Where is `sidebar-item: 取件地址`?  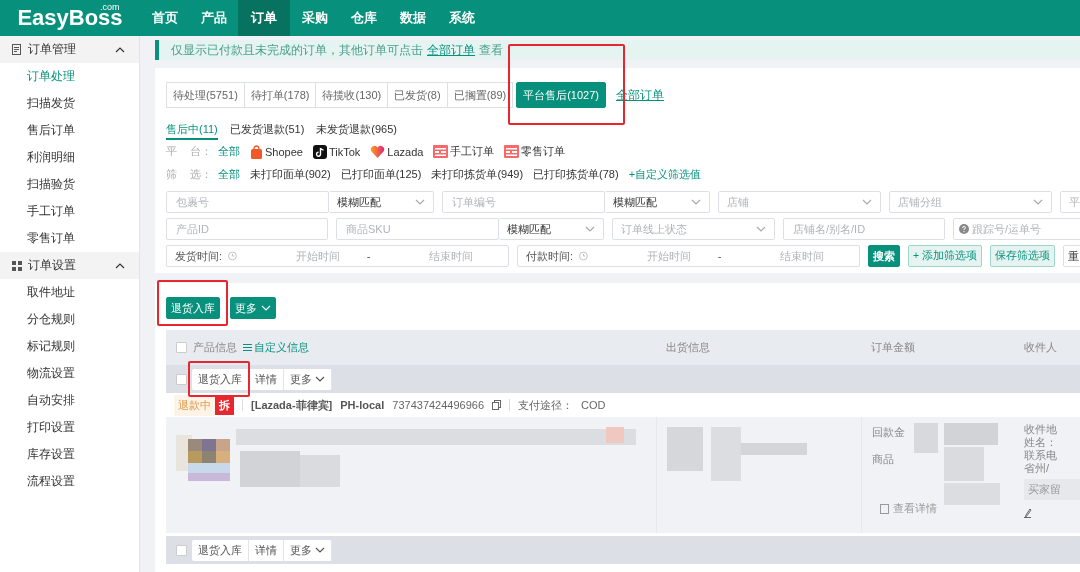 sidebar-item: 取件地址 is located at coordinates (69, 292).